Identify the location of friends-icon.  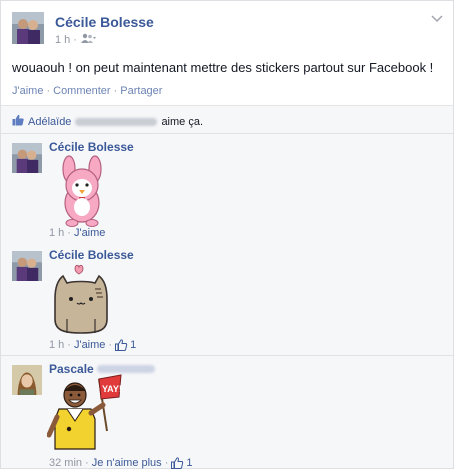
(88, 39).